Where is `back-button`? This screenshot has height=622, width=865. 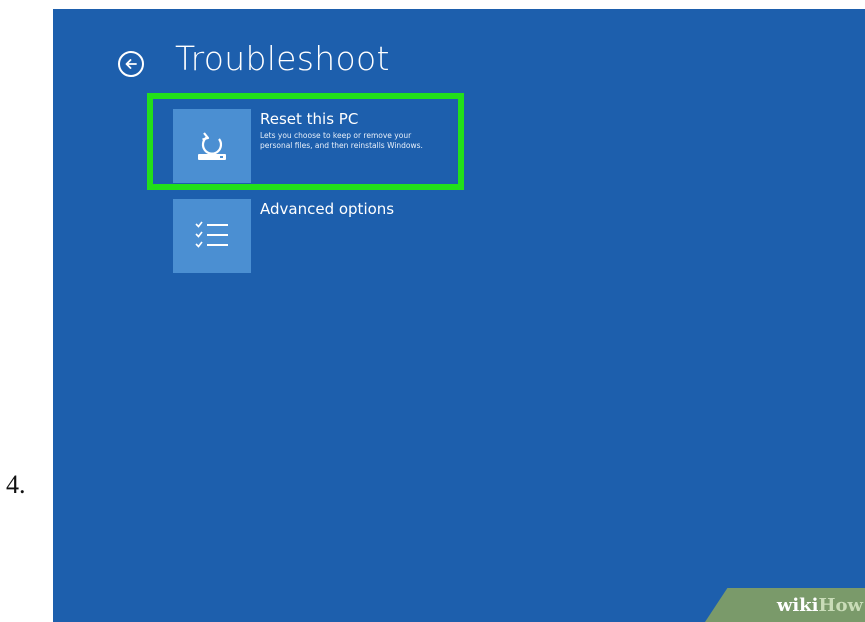 back-button is located at coordinates (131, 64).